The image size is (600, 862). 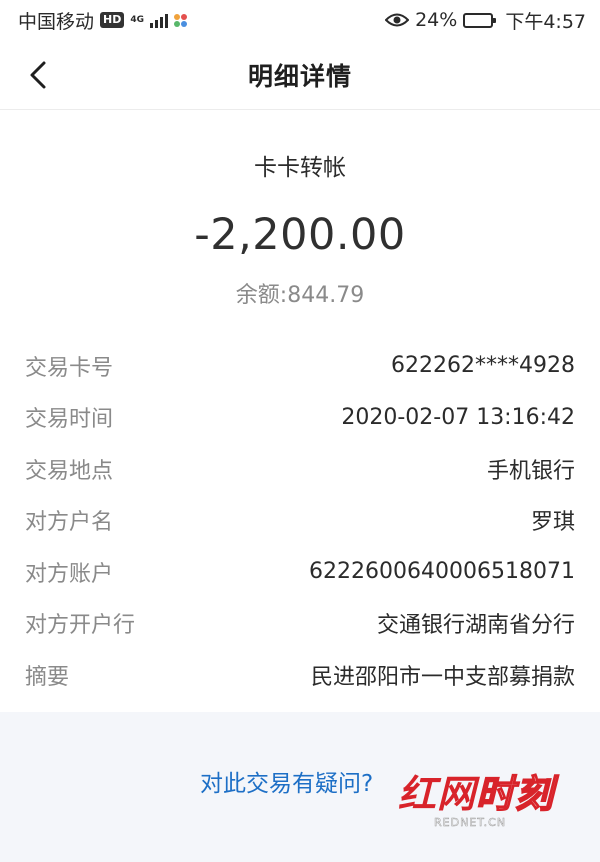 I want to click on rednet-watermark-logo: 红网时刻 REDNET.CN, so click(x=478, y=806).